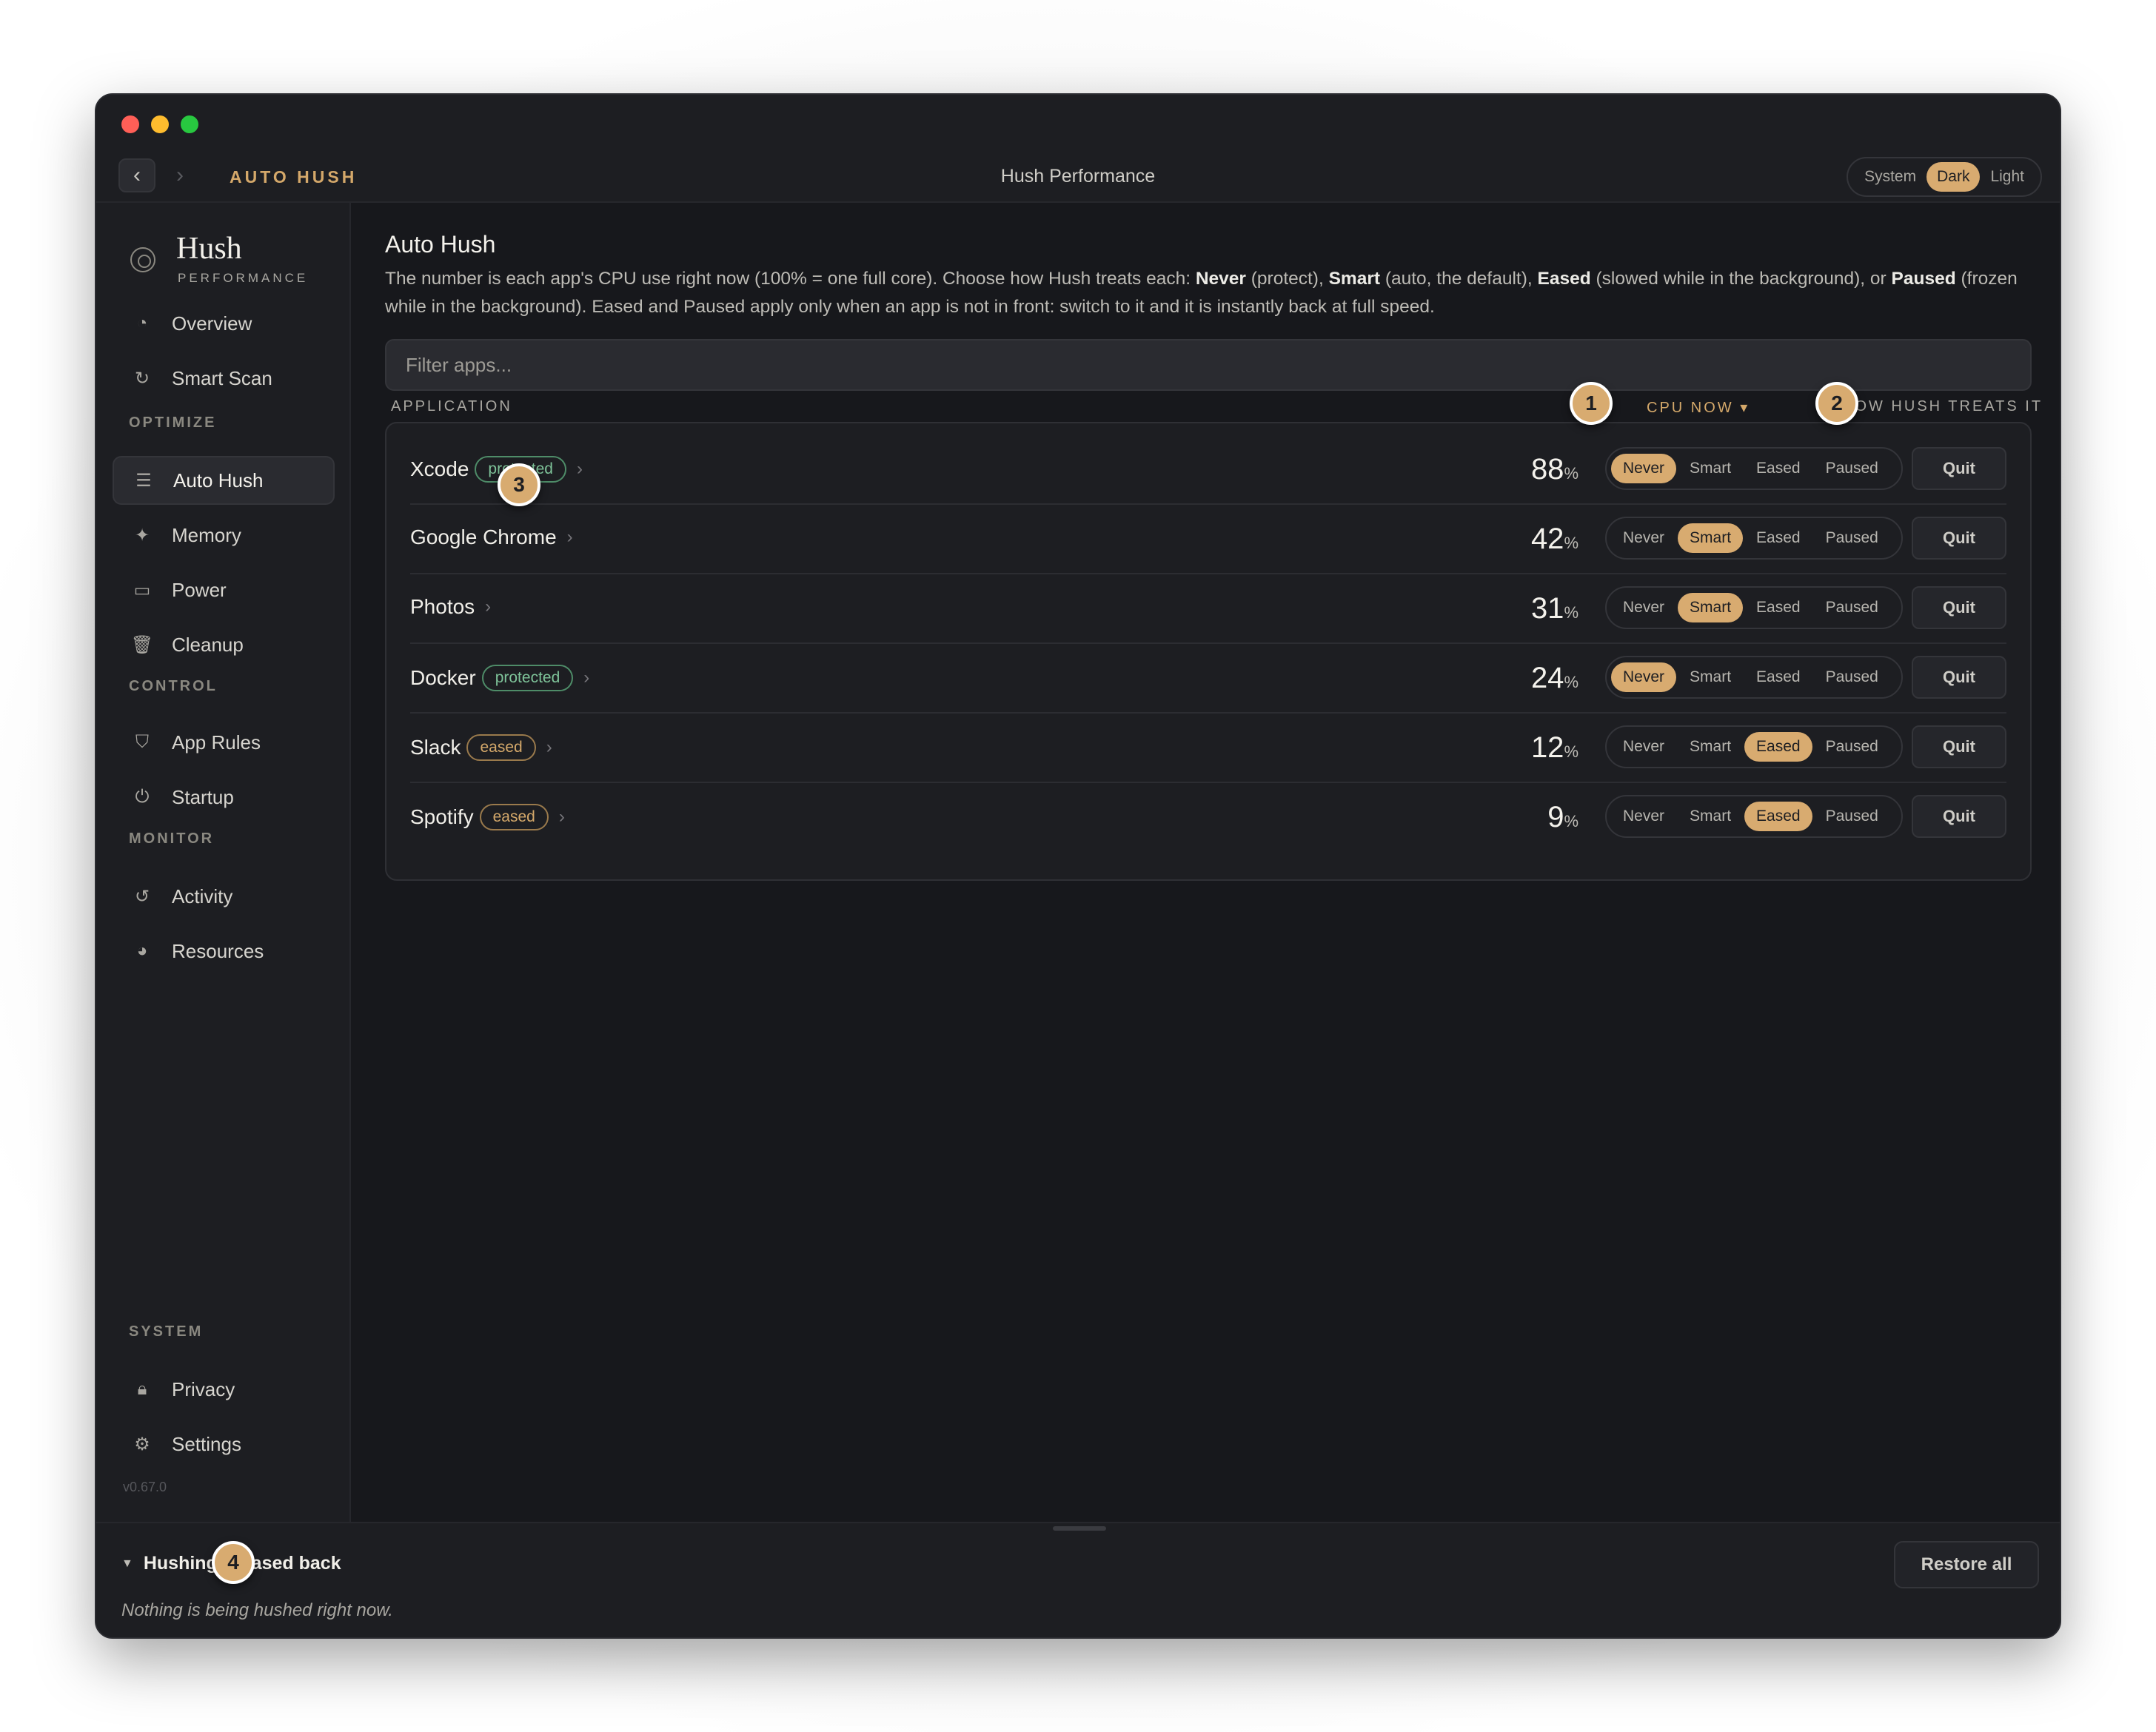 The height and width of the screenshot is (1732, 2156). What do you see at coordinates (224, 480) in the screenshot?
I see `sidebar-item-auto-hush: ☰ Auto Hush` at bounding box center [224, 480].